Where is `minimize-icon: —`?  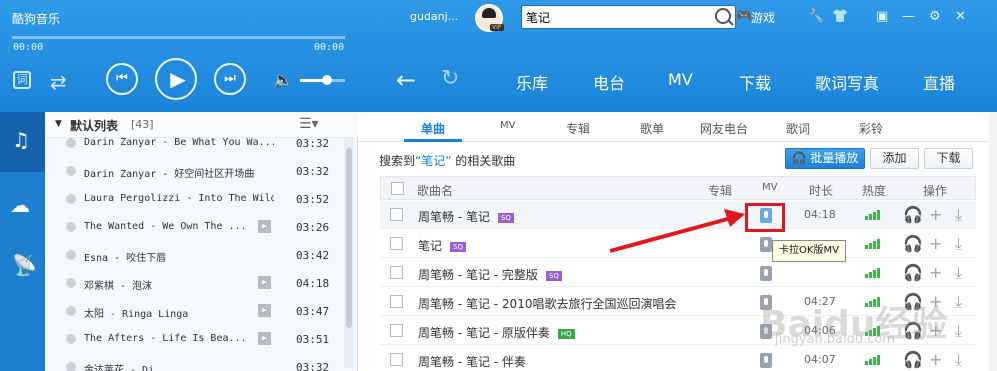 minimize-icon: — is located at coordinates (908, 16).